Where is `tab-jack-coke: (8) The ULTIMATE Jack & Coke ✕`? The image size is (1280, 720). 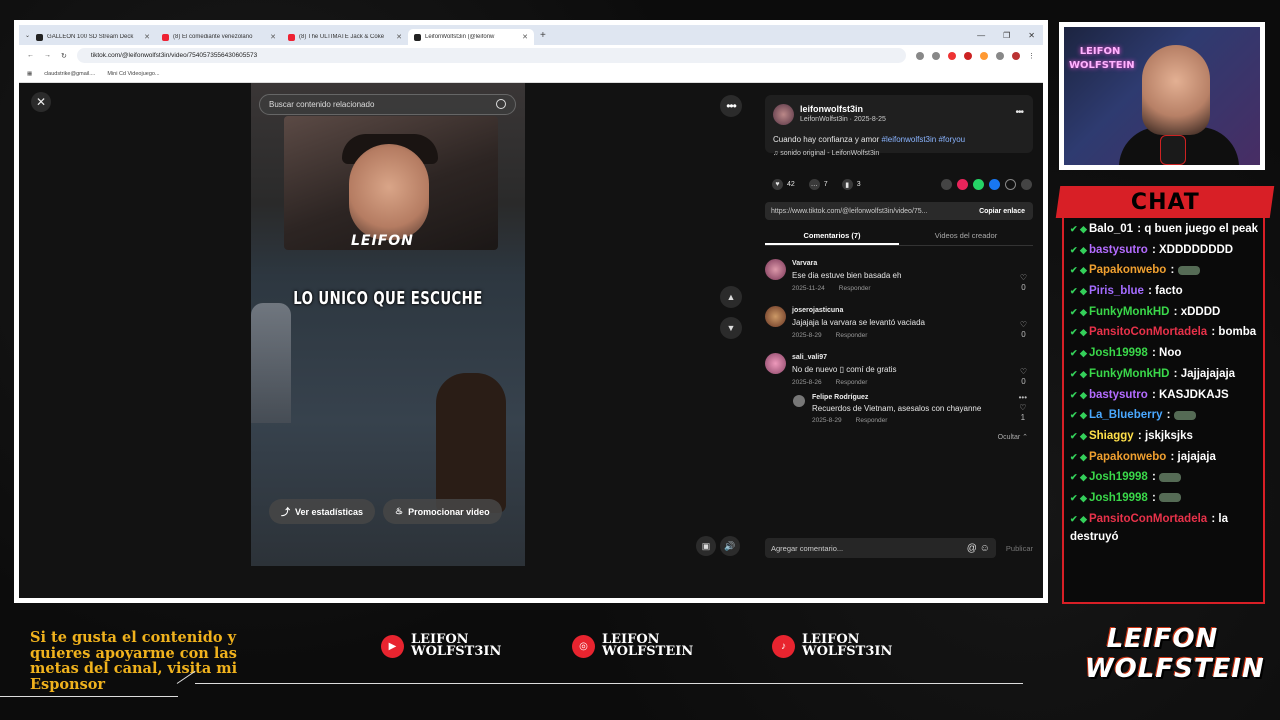
tab-jack-coke: (8) The ULTIMATE Jack & Coke ✕ is located at coordinates (345, 37).